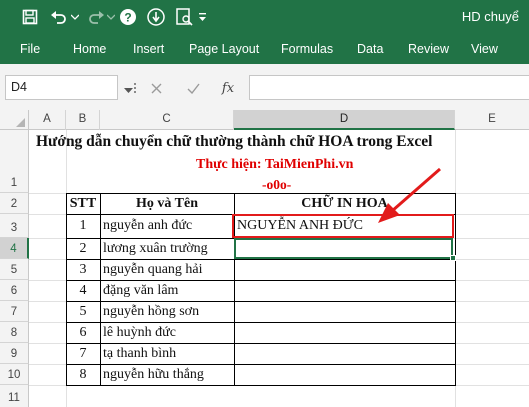 Image resolution: width=529 pixels, height=407 pixels. I want to click on cell-name: nguyễn hồng sơn, so click(151, 311).